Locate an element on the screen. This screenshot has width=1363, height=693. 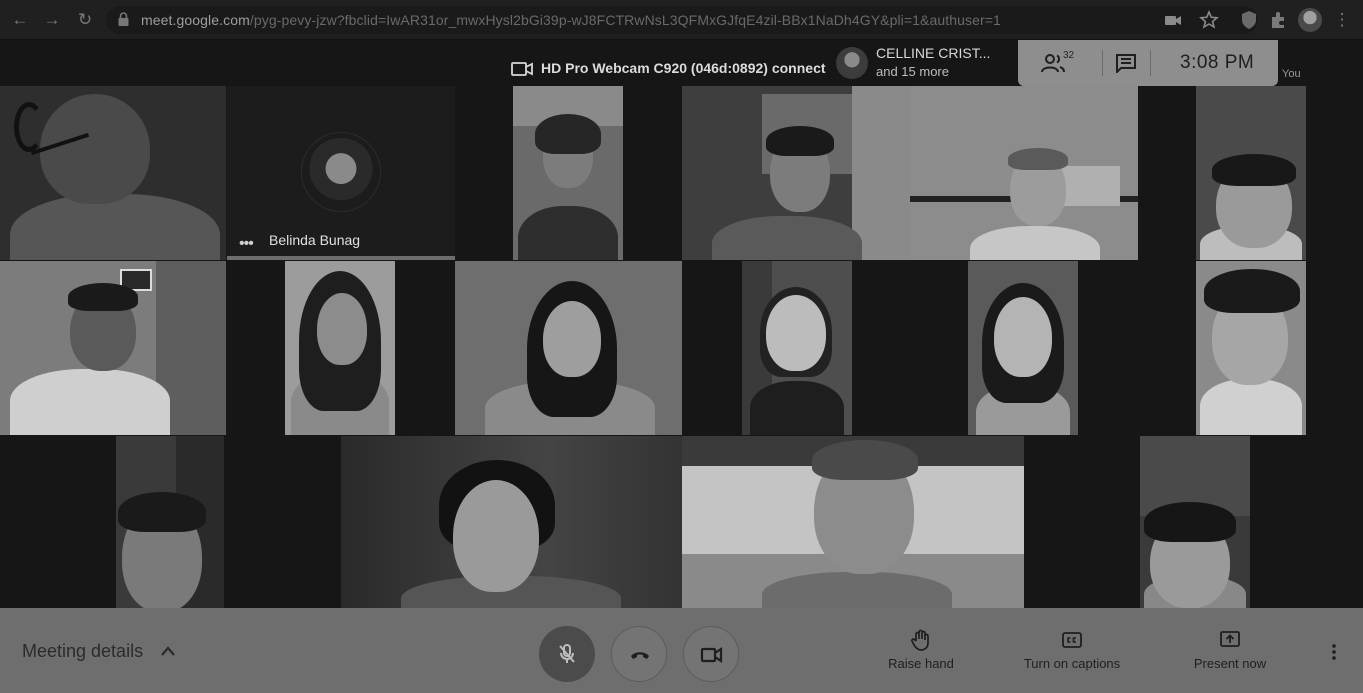
forward-arrow-icon: → is located at coordinates (52, 20).